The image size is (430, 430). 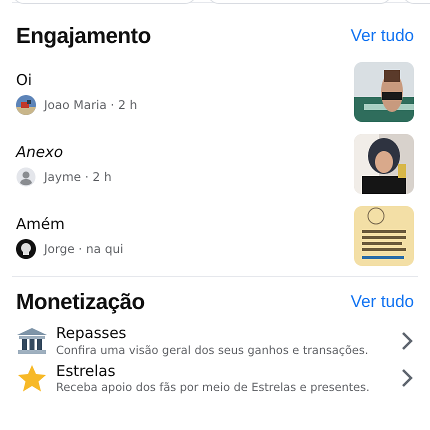 I want to click on section-title: Engajamento, so click(x=83, y=36).